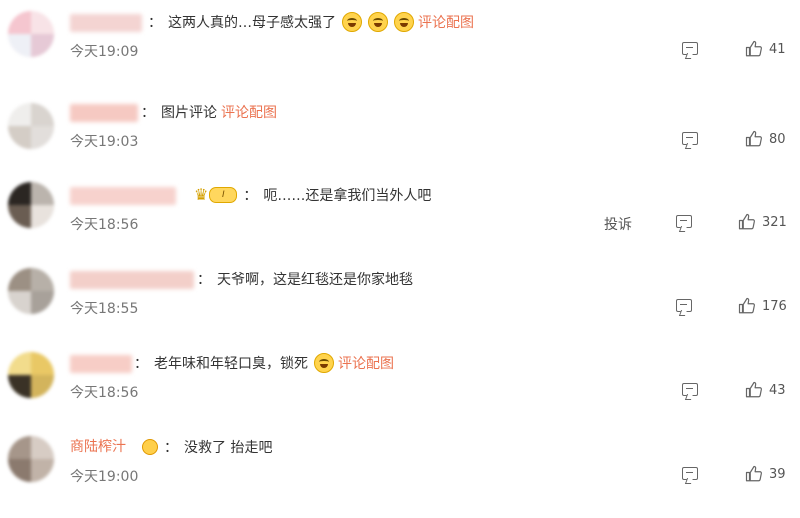 This screenshot has width=800, height=518. Describe the element at coordinates (765, 474) in the screenshot. I see `like-button: 39` at that location.